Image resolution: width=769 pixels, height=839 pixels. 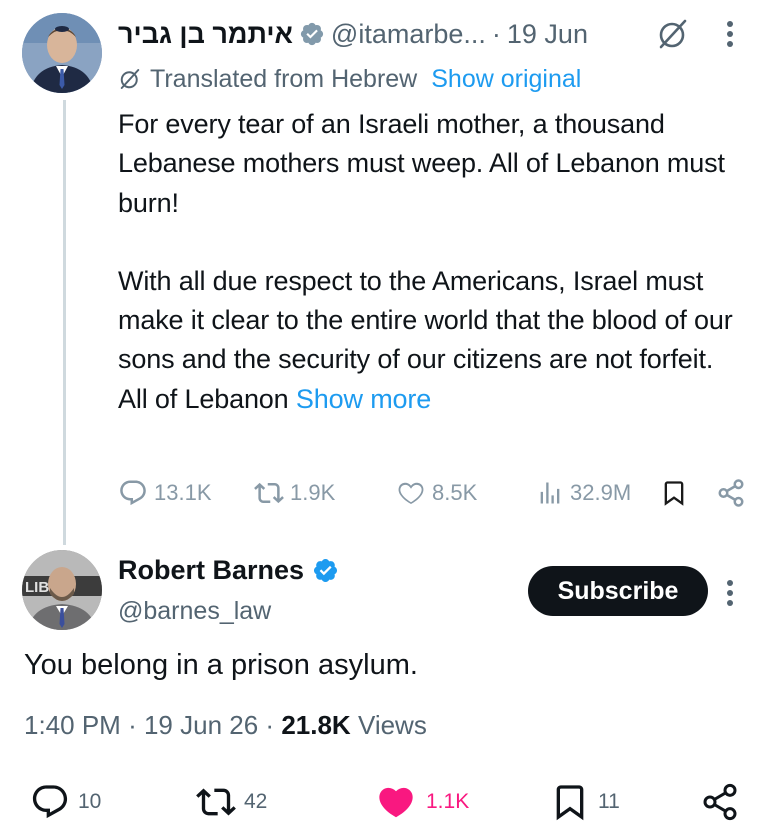 I want to click on like-button: 1.1K, so click(x=421, y=802).